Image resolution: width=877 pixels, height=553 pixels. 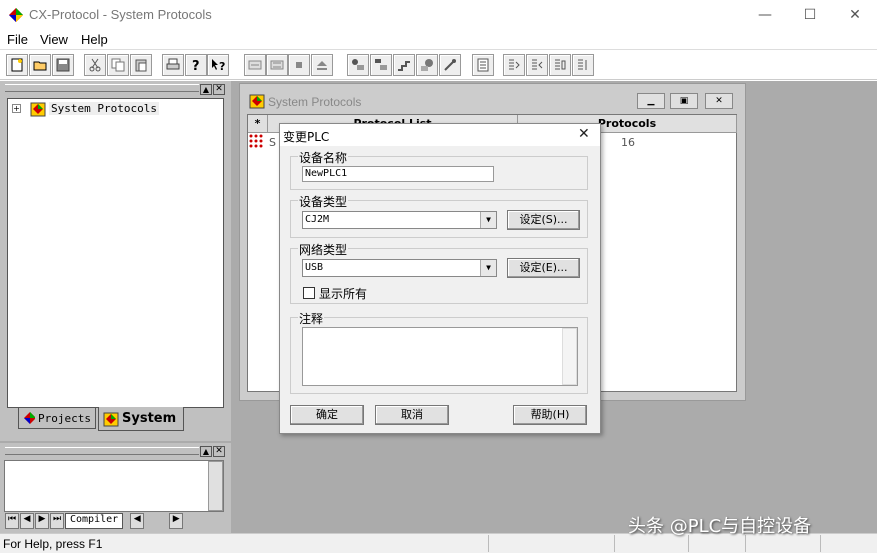 I want to click on protocol-folder-icon, so click(x=38, y=110).